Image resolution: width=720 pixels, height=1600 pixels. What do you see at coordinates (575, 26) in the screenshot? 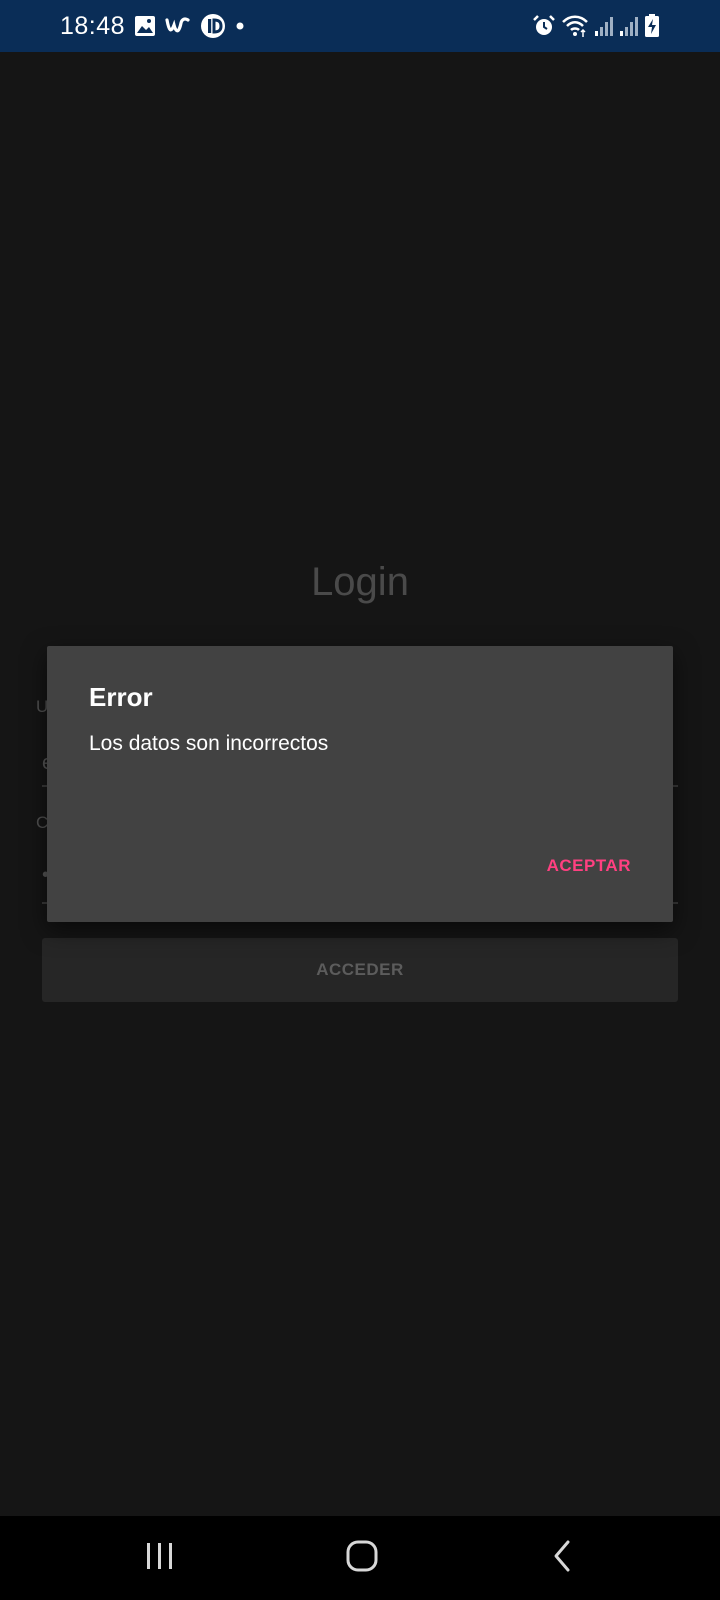
I see `wifi-icon` at bounding box center [575, 26].